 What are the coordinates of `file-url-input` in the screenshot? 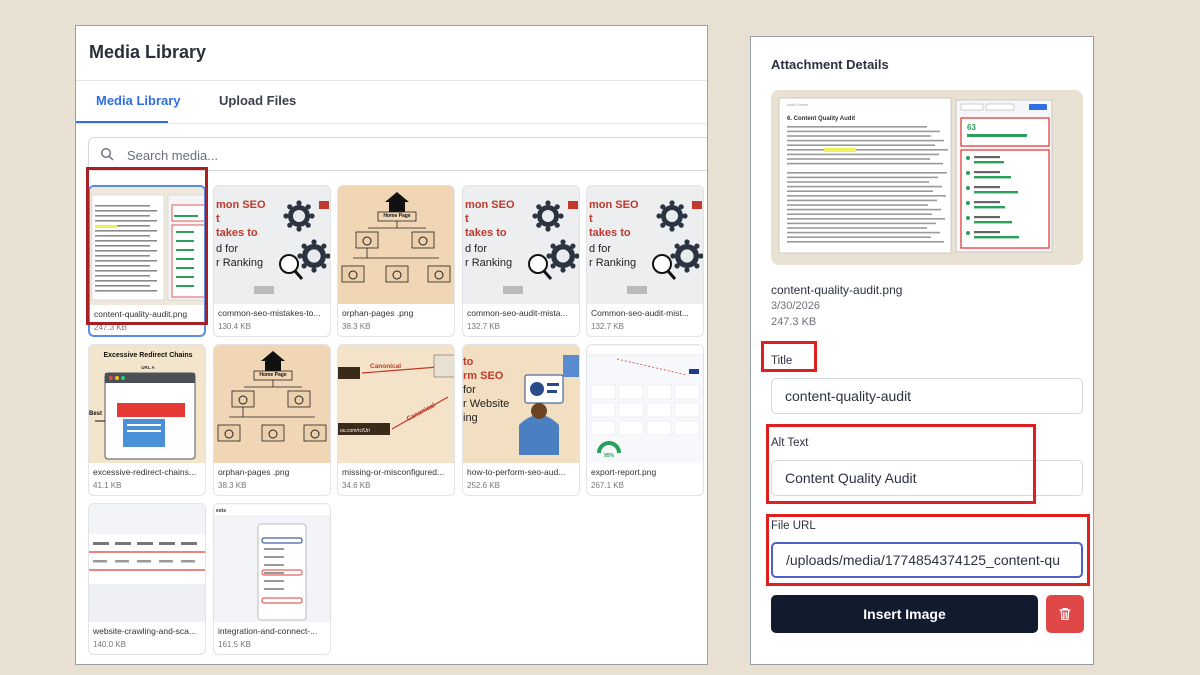 It's located at (927, 560).